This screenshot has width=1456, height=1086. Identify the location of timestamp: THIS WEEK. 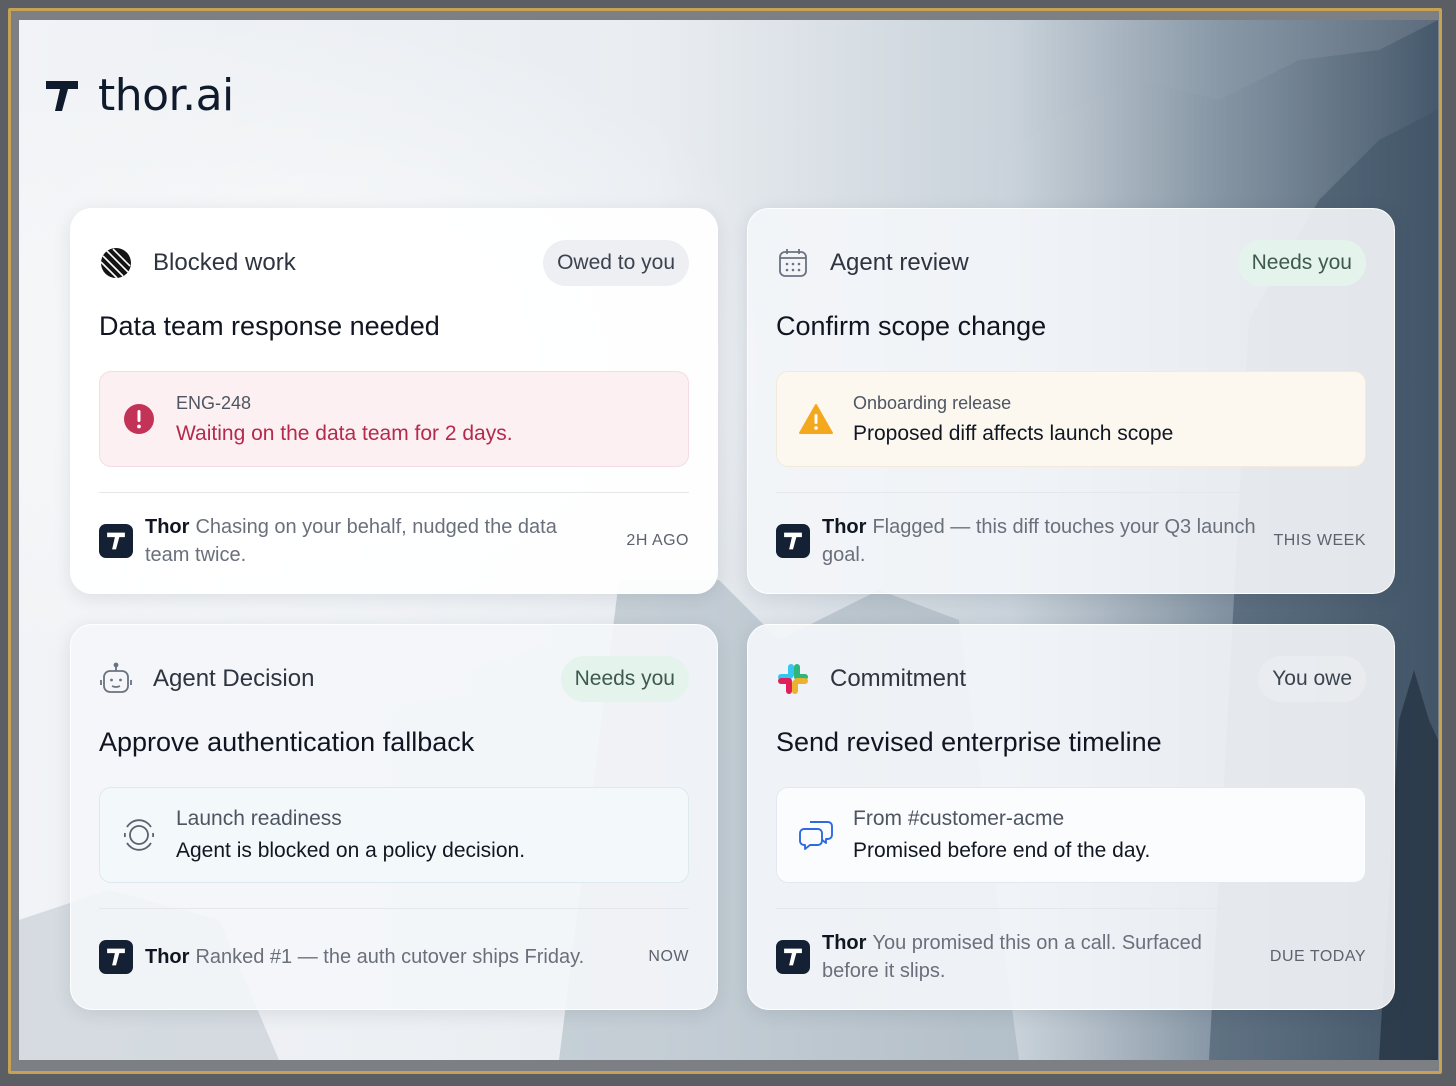
(1319, 540).